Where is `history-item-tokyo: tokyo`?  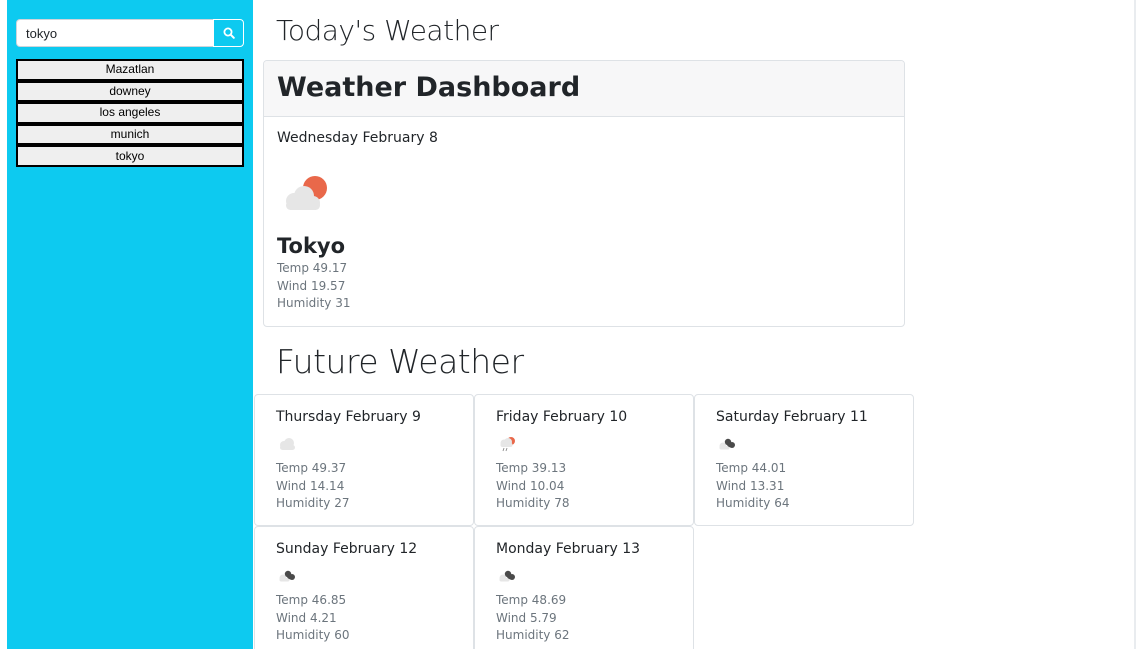 history-item-tokyo: tokyo is located at coordinates (130, 156).